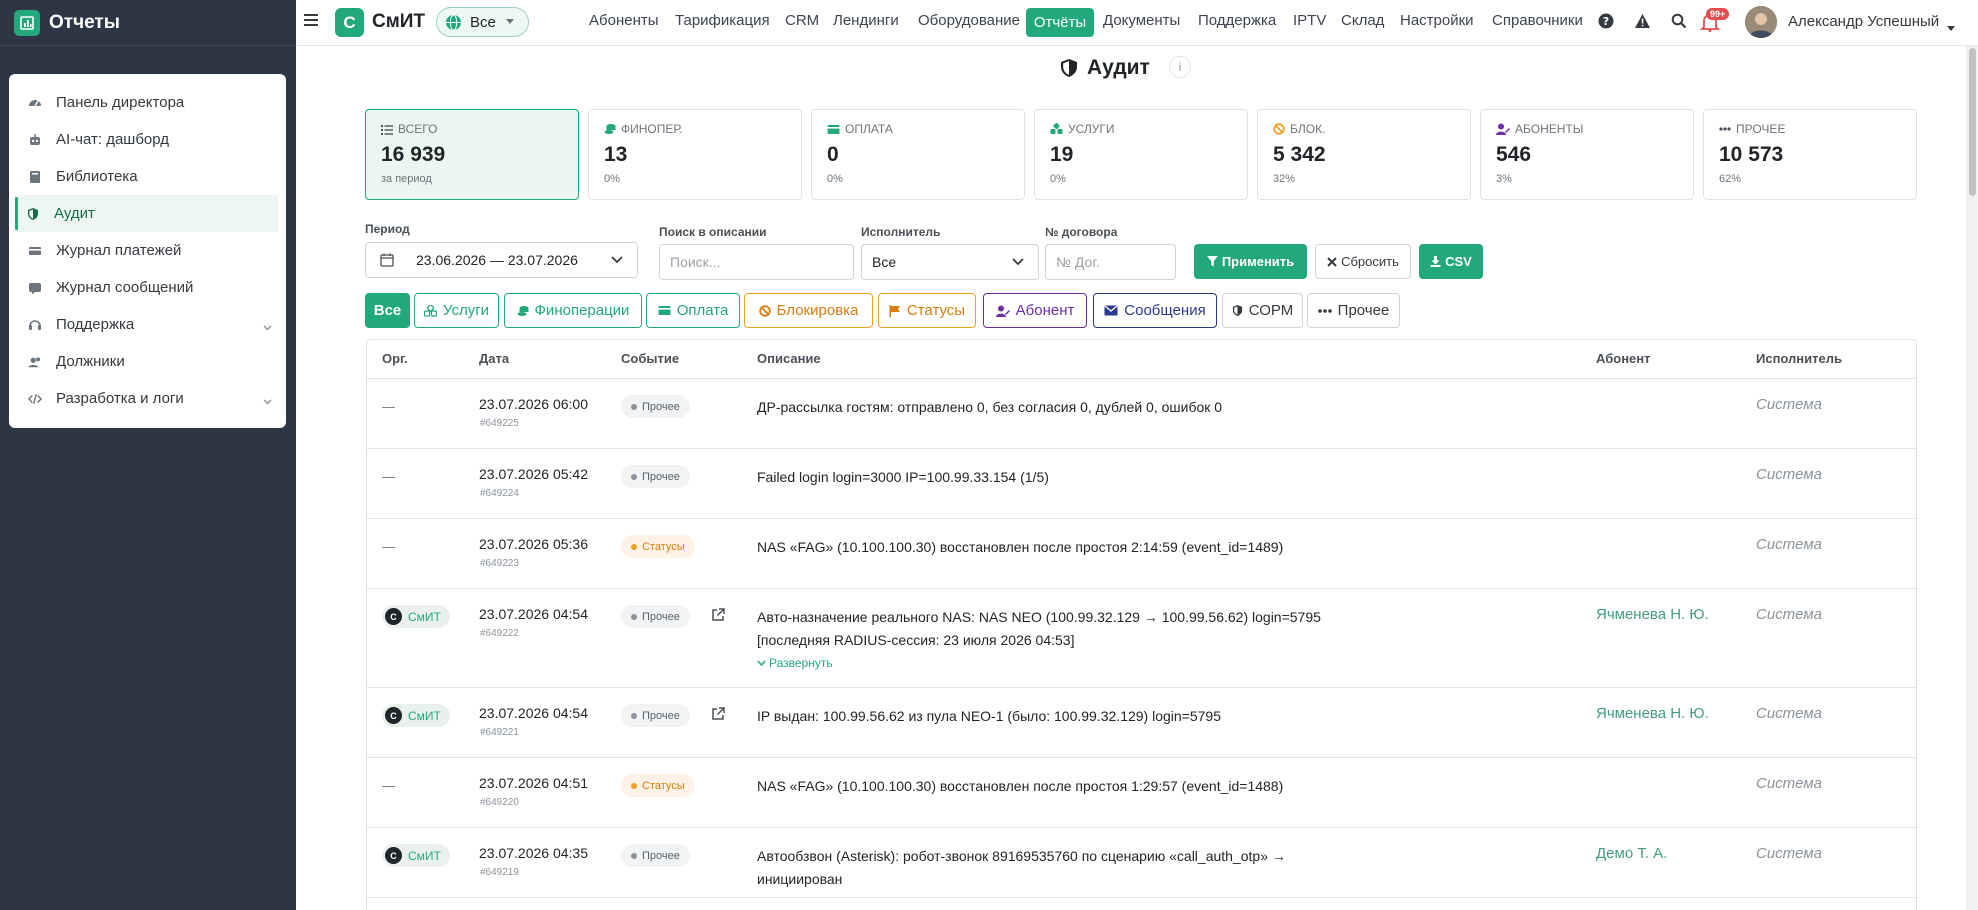 This screenshot has width=1978, height=910. I want to click on stat-card-finops: Финопер. 13 0%, so click(695, 154).